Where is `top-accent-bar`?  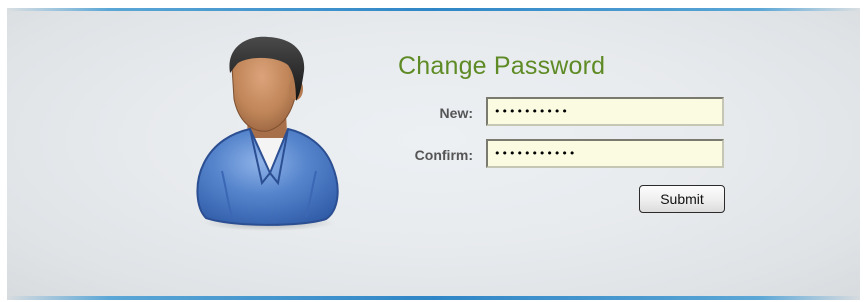 top-accent-bar is located at coordinates (433, 9).